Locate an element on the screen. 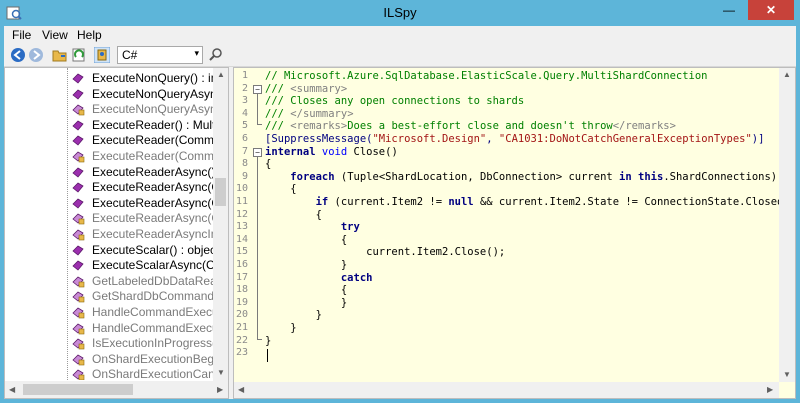 Image resolution: width=800 pixels, height=403 pixels. menu-file: File is located at coordinates (21, 35).